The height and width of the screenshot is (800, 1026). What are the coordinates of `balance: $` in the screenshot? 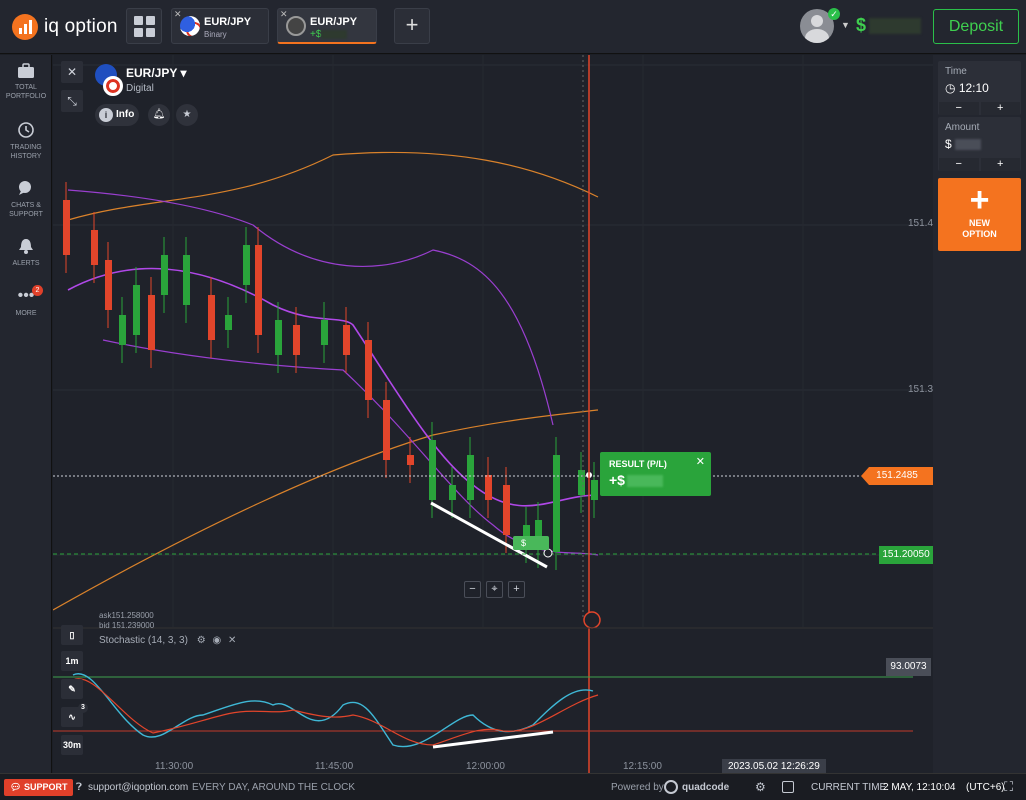 It's located at (889, 25).